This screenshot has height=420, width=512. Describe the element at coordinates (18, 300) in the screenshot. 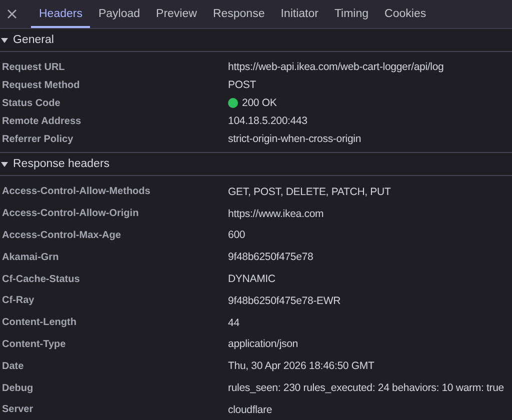

I see `header-name: Cf-Ray` at that location.